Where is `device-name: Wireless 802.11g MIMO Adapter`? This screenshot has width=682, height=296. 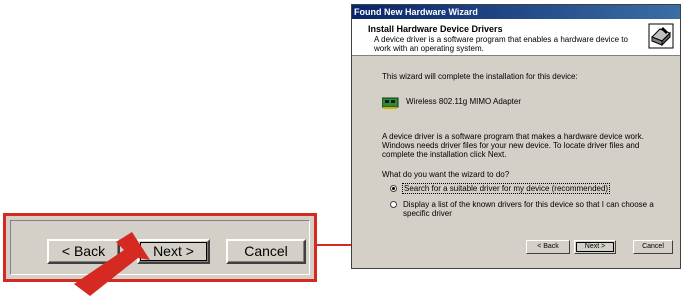
device-name: Wireless 802.11g MIMO Adapter is located at coordinates (464, 101).